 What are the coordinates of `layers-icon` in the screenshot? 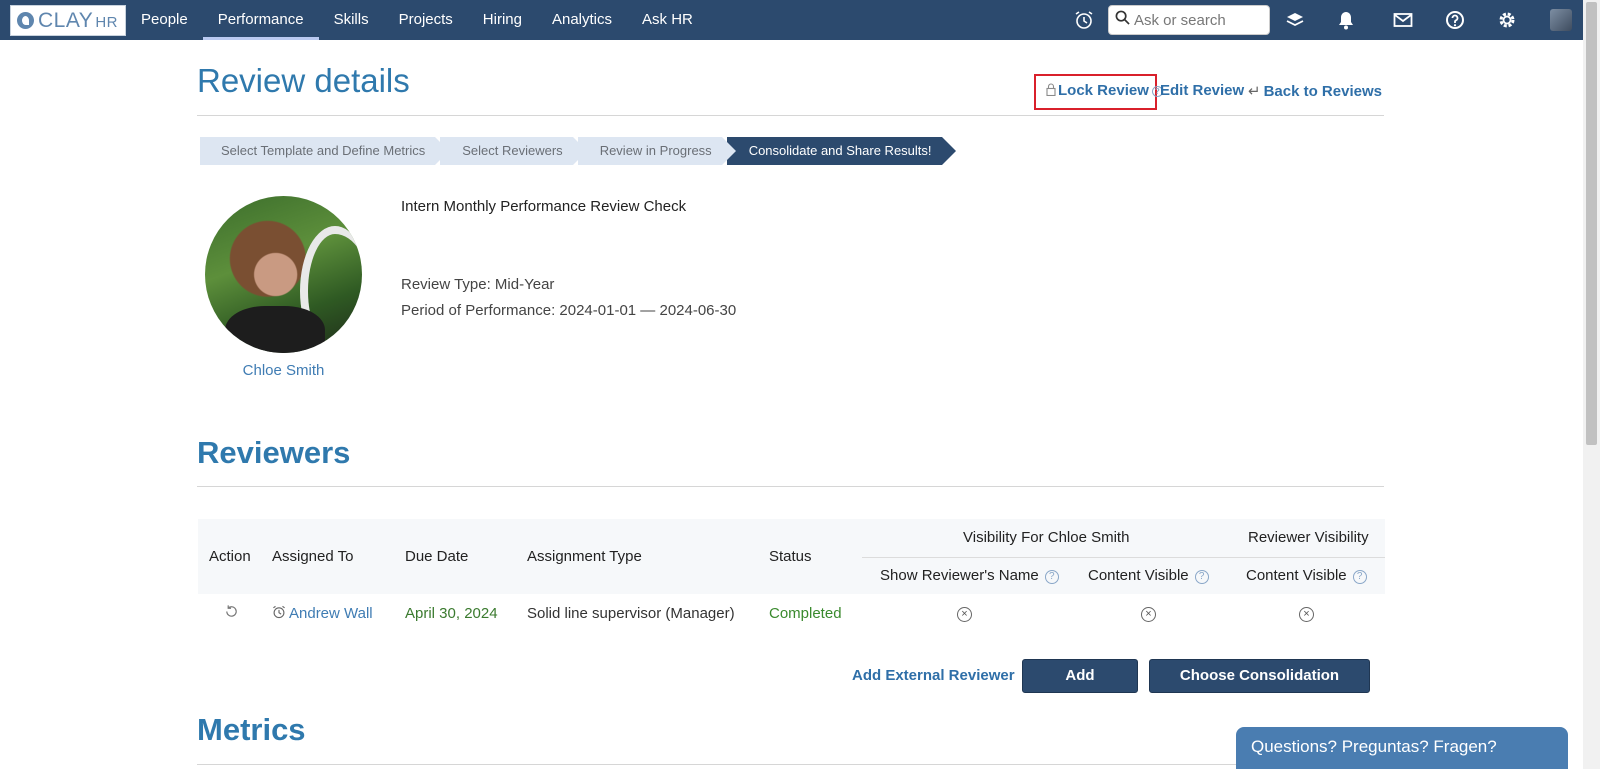 It's located at (1295, 20).